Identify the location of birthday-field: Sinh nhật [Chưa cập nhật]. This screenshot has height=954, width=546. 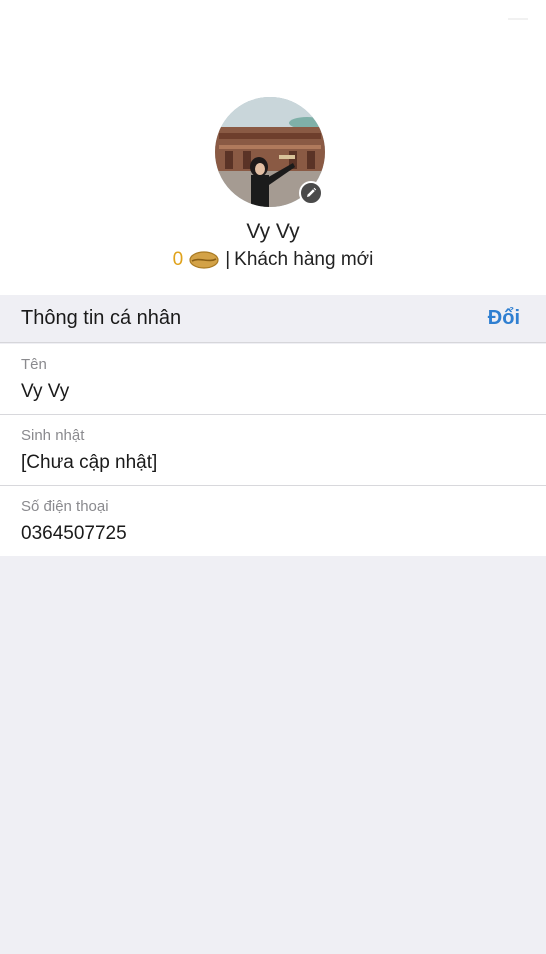
(273, 450).